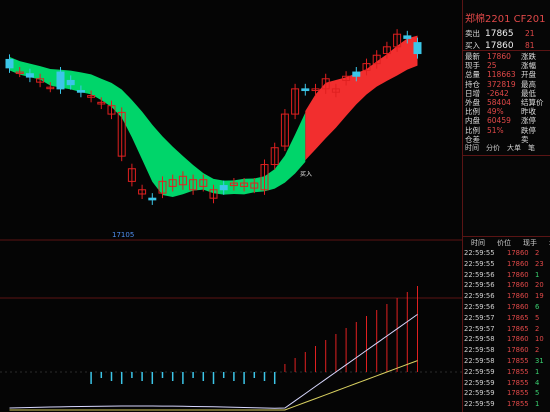  What do you see at coordinates (514, 148) in the screenshot?
I see `detail-tab: 大单` at bounding box center [514, 148].